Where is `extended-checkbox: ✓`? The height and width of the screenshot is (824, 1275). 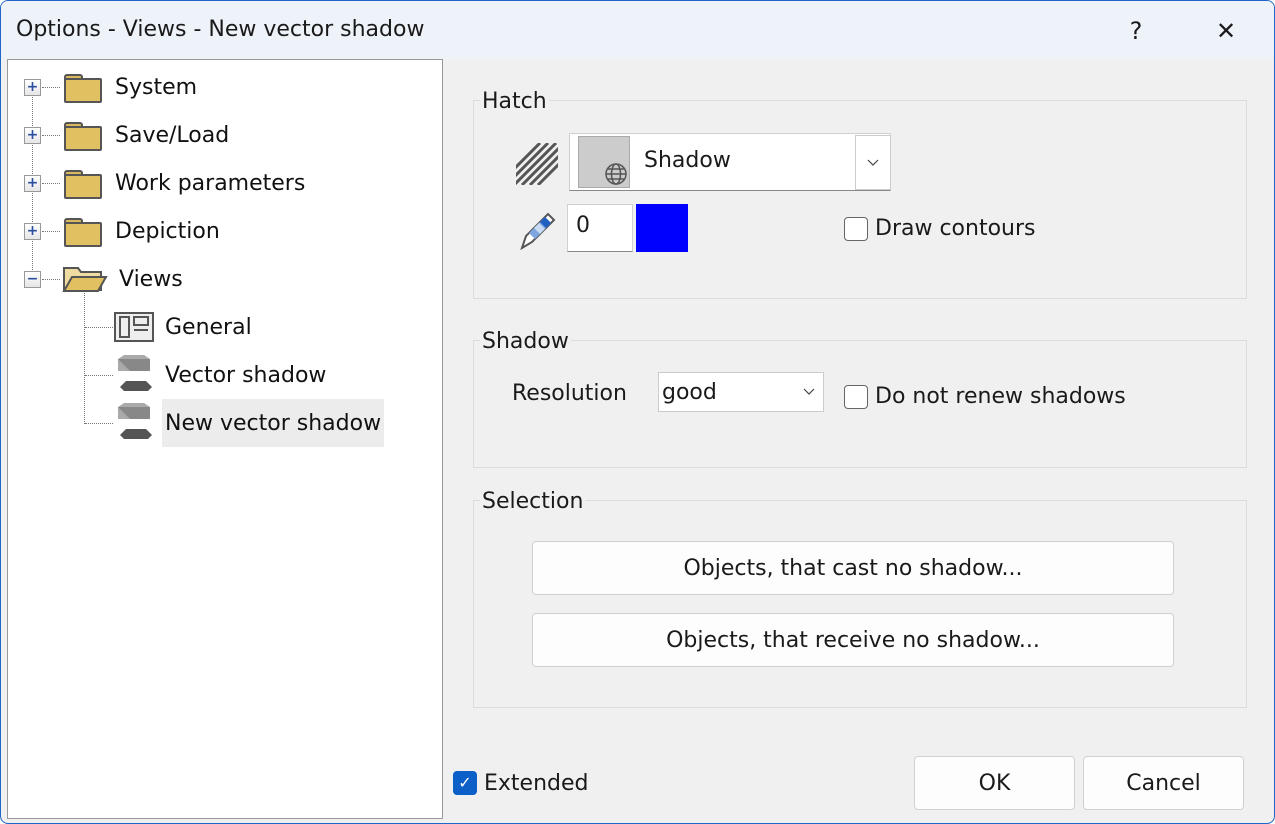 extended-checkbox: ✓ is located at coordinates (465, 783).